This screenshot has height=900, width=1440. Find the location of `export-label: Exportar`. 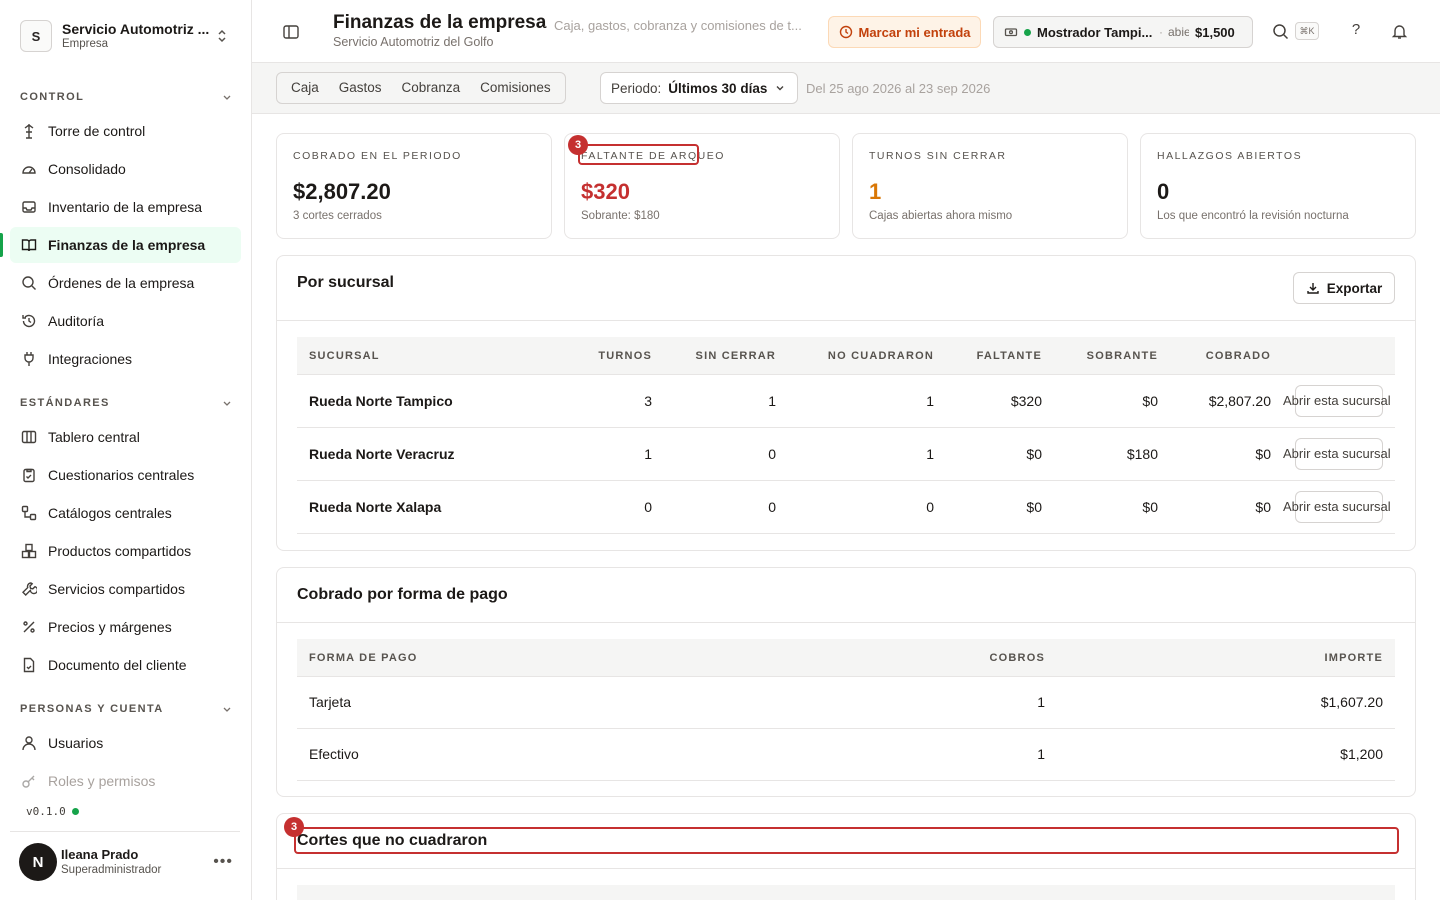

export-label: Exportar is located at coordinates (1354, 288).